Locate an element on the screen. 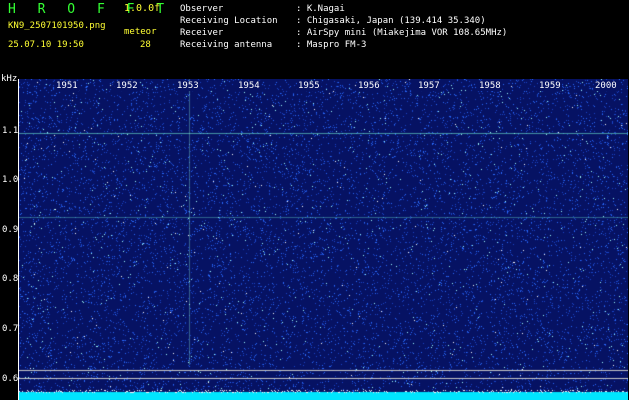 This screenshot has height=400, width=629. y-tick-label: 0.9 is located at coordinates (10, 230).